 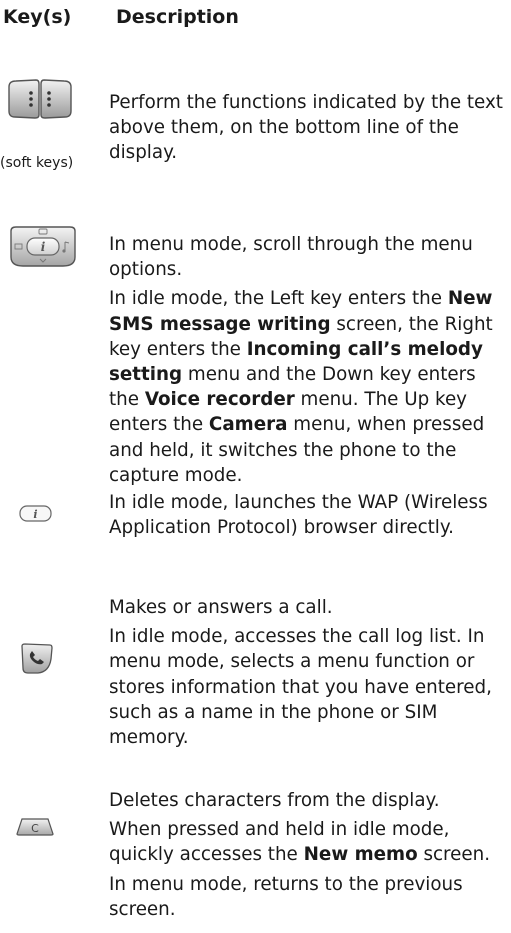 I want to click on bold-term: Voice recorder, so click(x=219, y=400).